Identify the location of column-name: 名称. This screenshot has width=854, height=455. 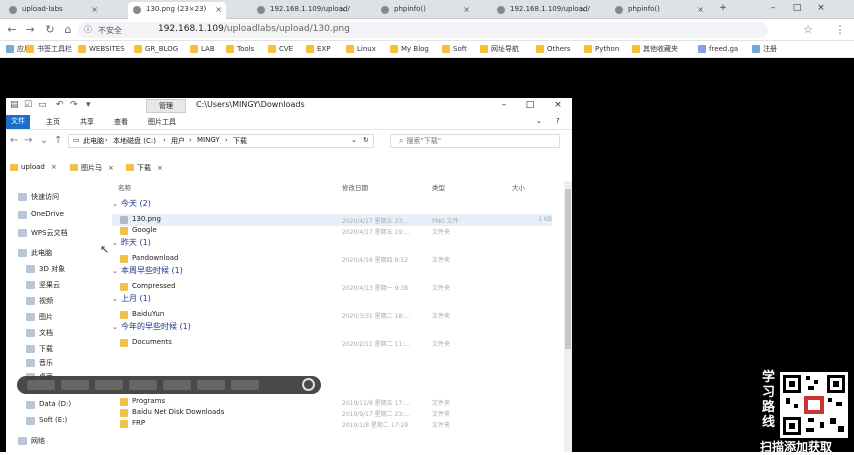
(124, 187).